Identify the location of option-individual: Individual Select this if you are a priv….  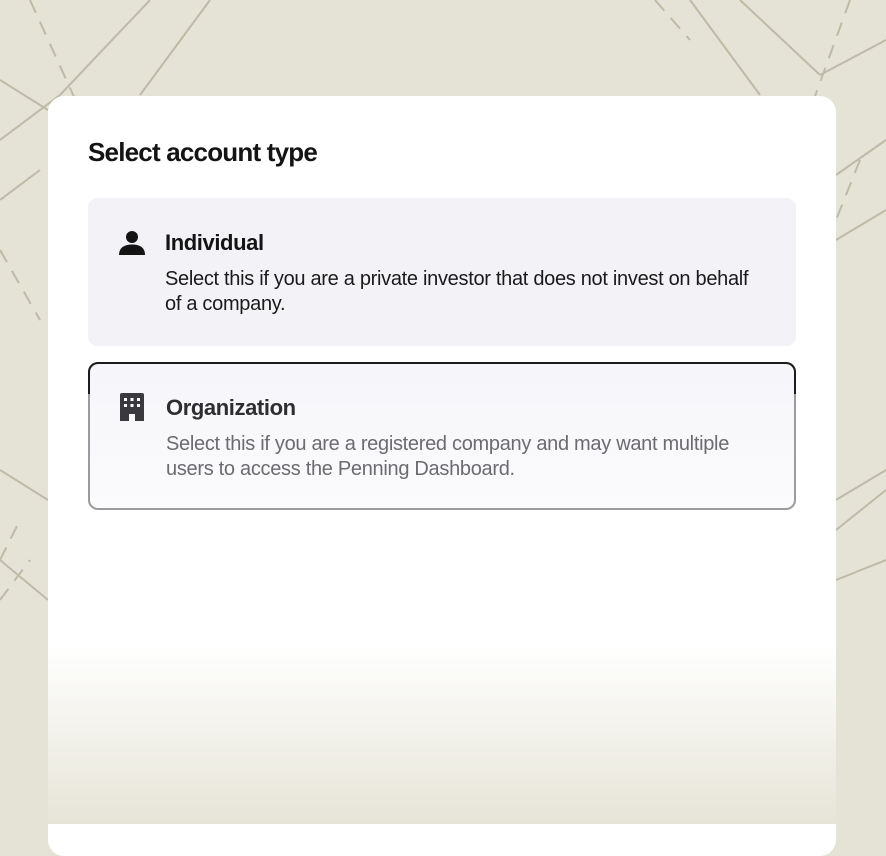
(442, 272).